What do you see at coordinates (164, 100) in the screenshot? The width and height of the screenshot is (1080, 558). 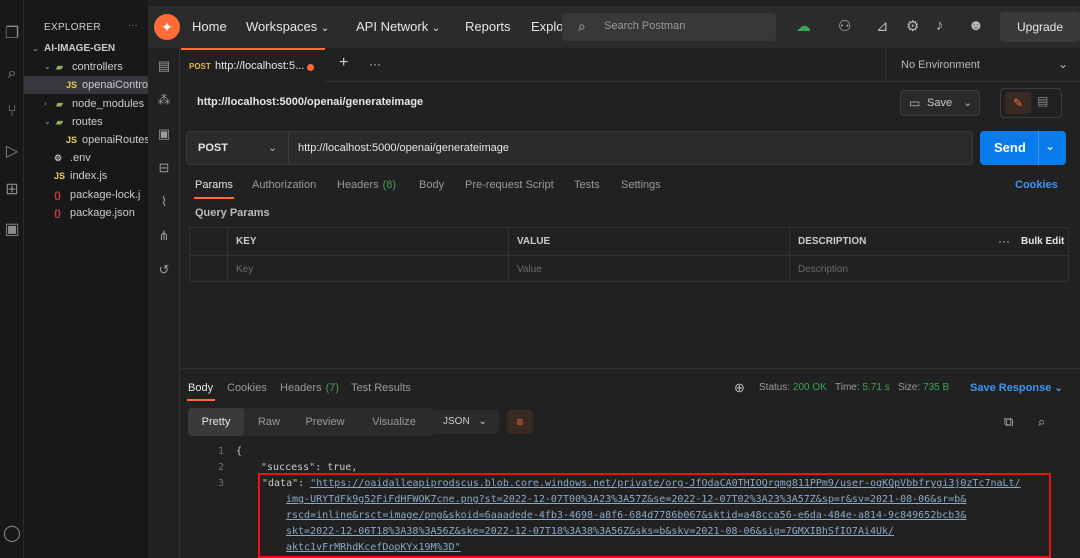 I see `apis-icon: ⁂` at bounding box center [164, 100].